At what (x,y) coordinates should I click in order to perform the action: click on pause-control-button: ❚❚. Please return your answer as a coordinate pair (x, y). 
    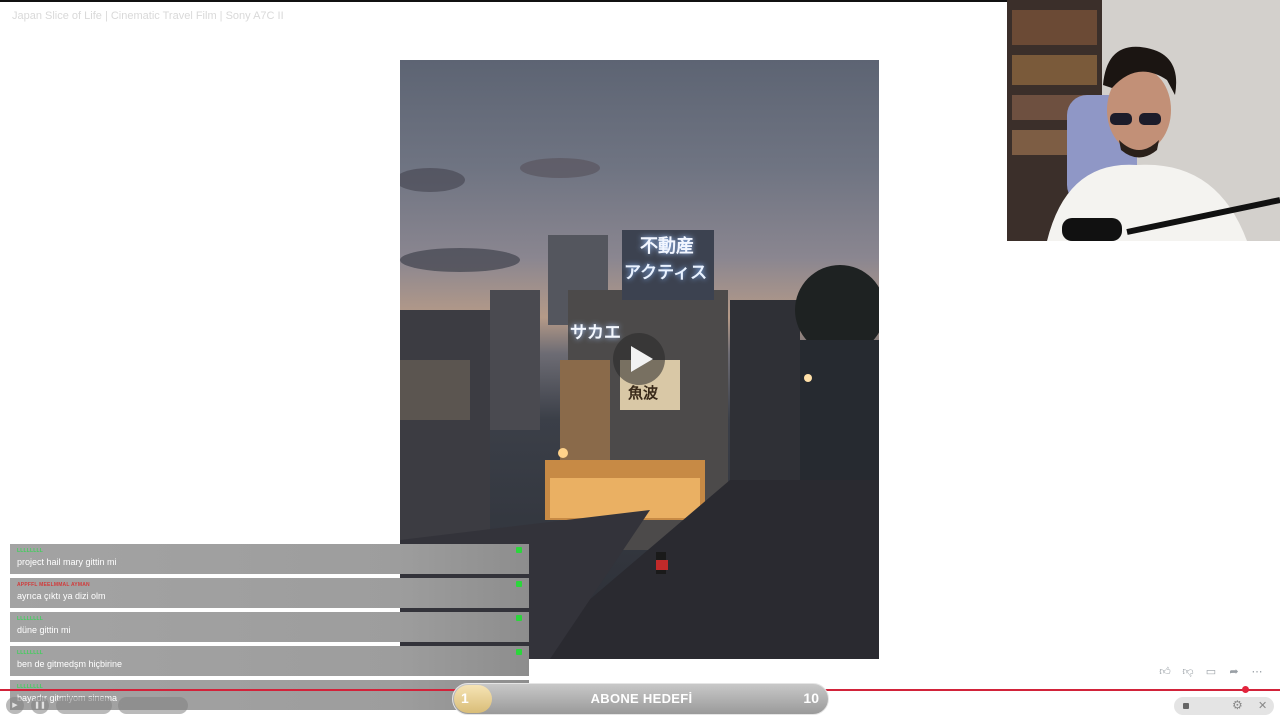
    Looking at the image, I should click on (40, 705).